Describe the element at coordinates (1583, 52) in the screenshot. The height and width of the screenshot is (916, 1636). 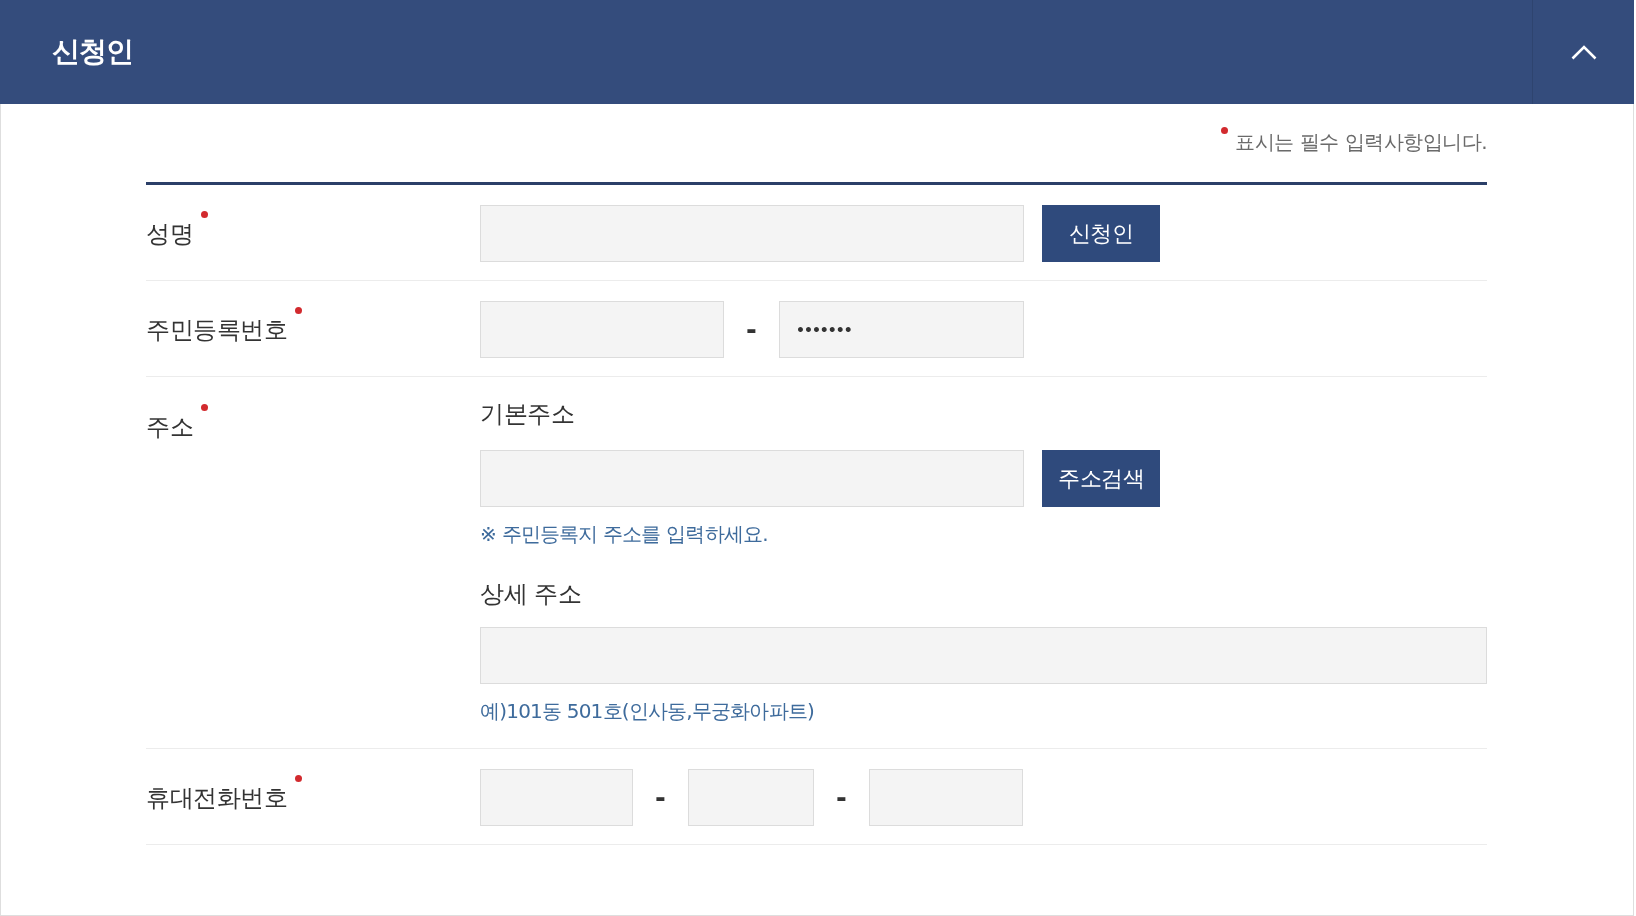
I see `chevron-up-icon` at that location.